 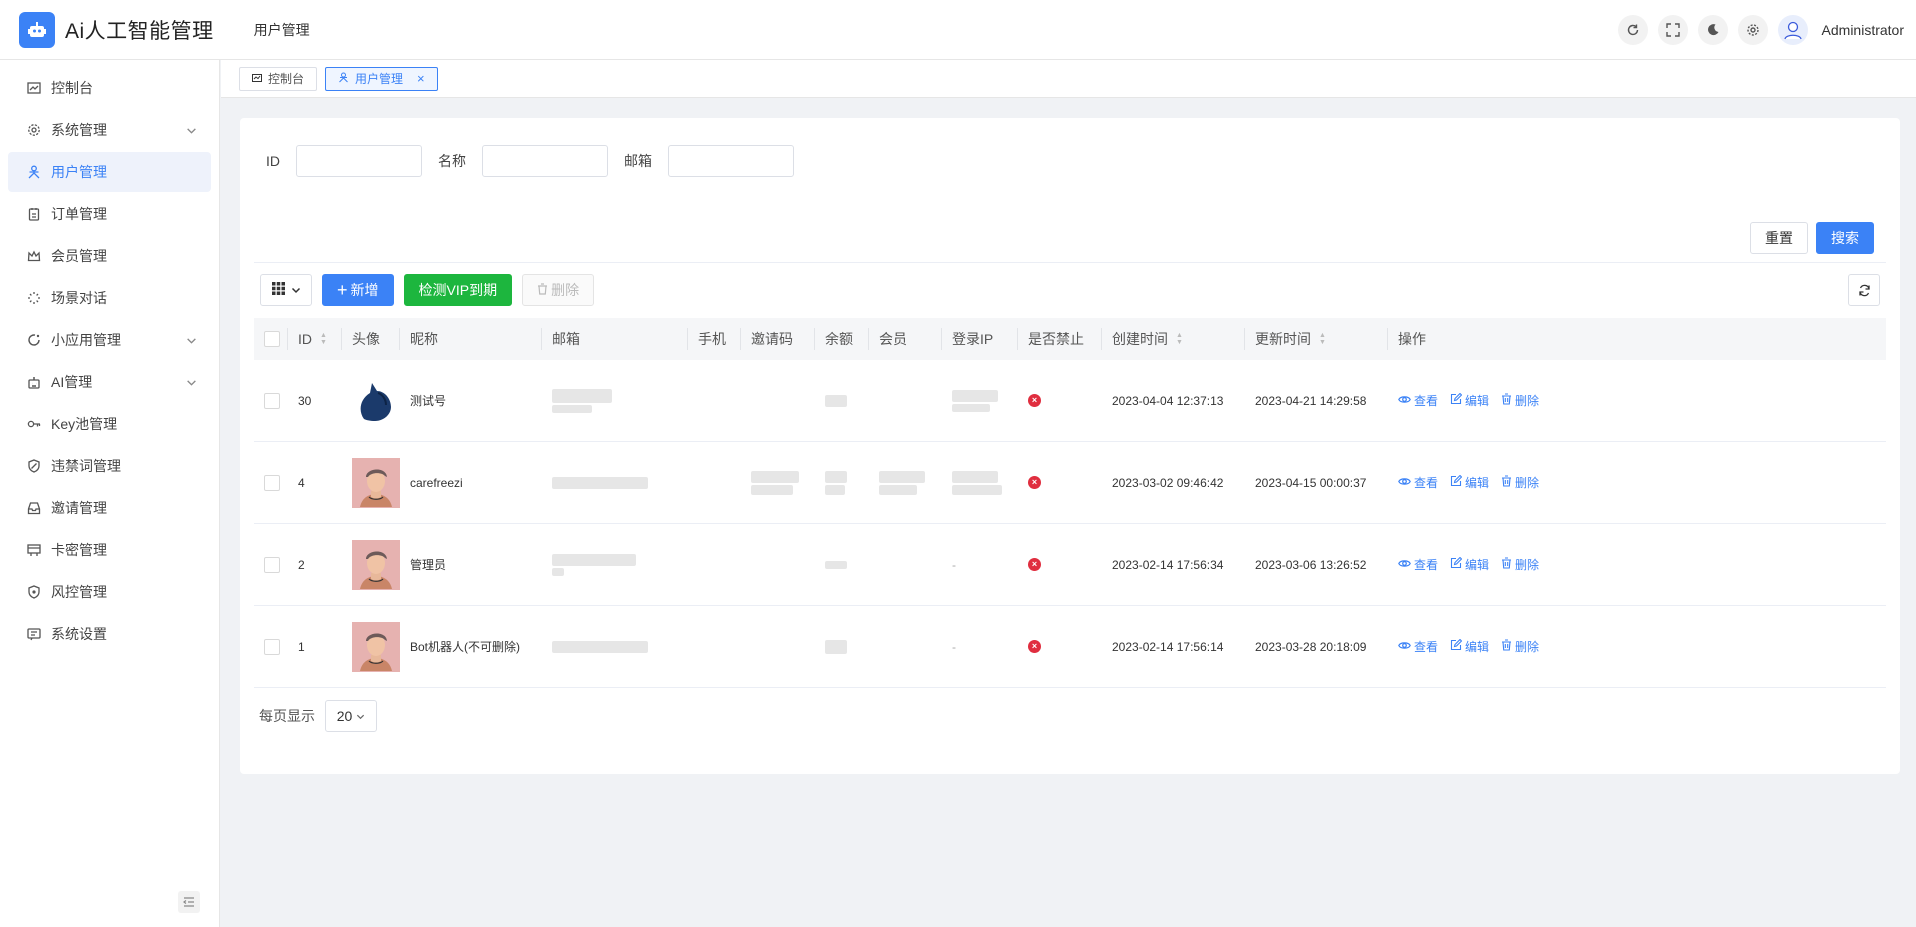 What do you see at coordinates (286, 290) in the screenshot?
I see `column-settings-button` at bounding box center [286, 290].